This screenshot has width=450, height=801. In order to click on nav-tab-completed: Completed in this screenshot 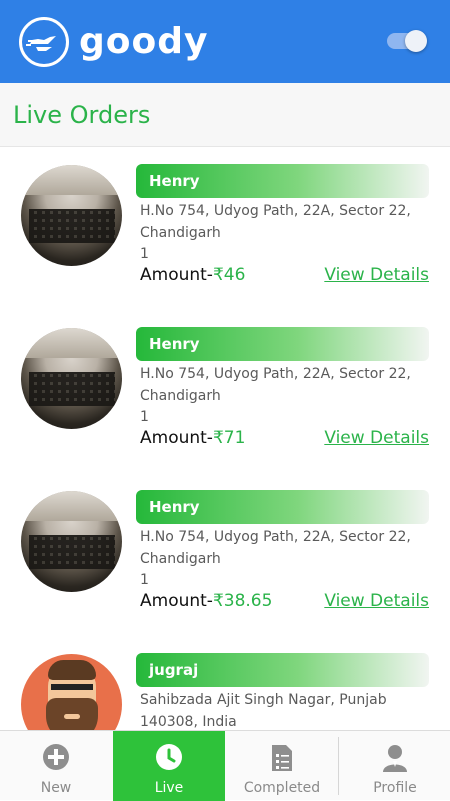, I will do `click(282, 766)`.